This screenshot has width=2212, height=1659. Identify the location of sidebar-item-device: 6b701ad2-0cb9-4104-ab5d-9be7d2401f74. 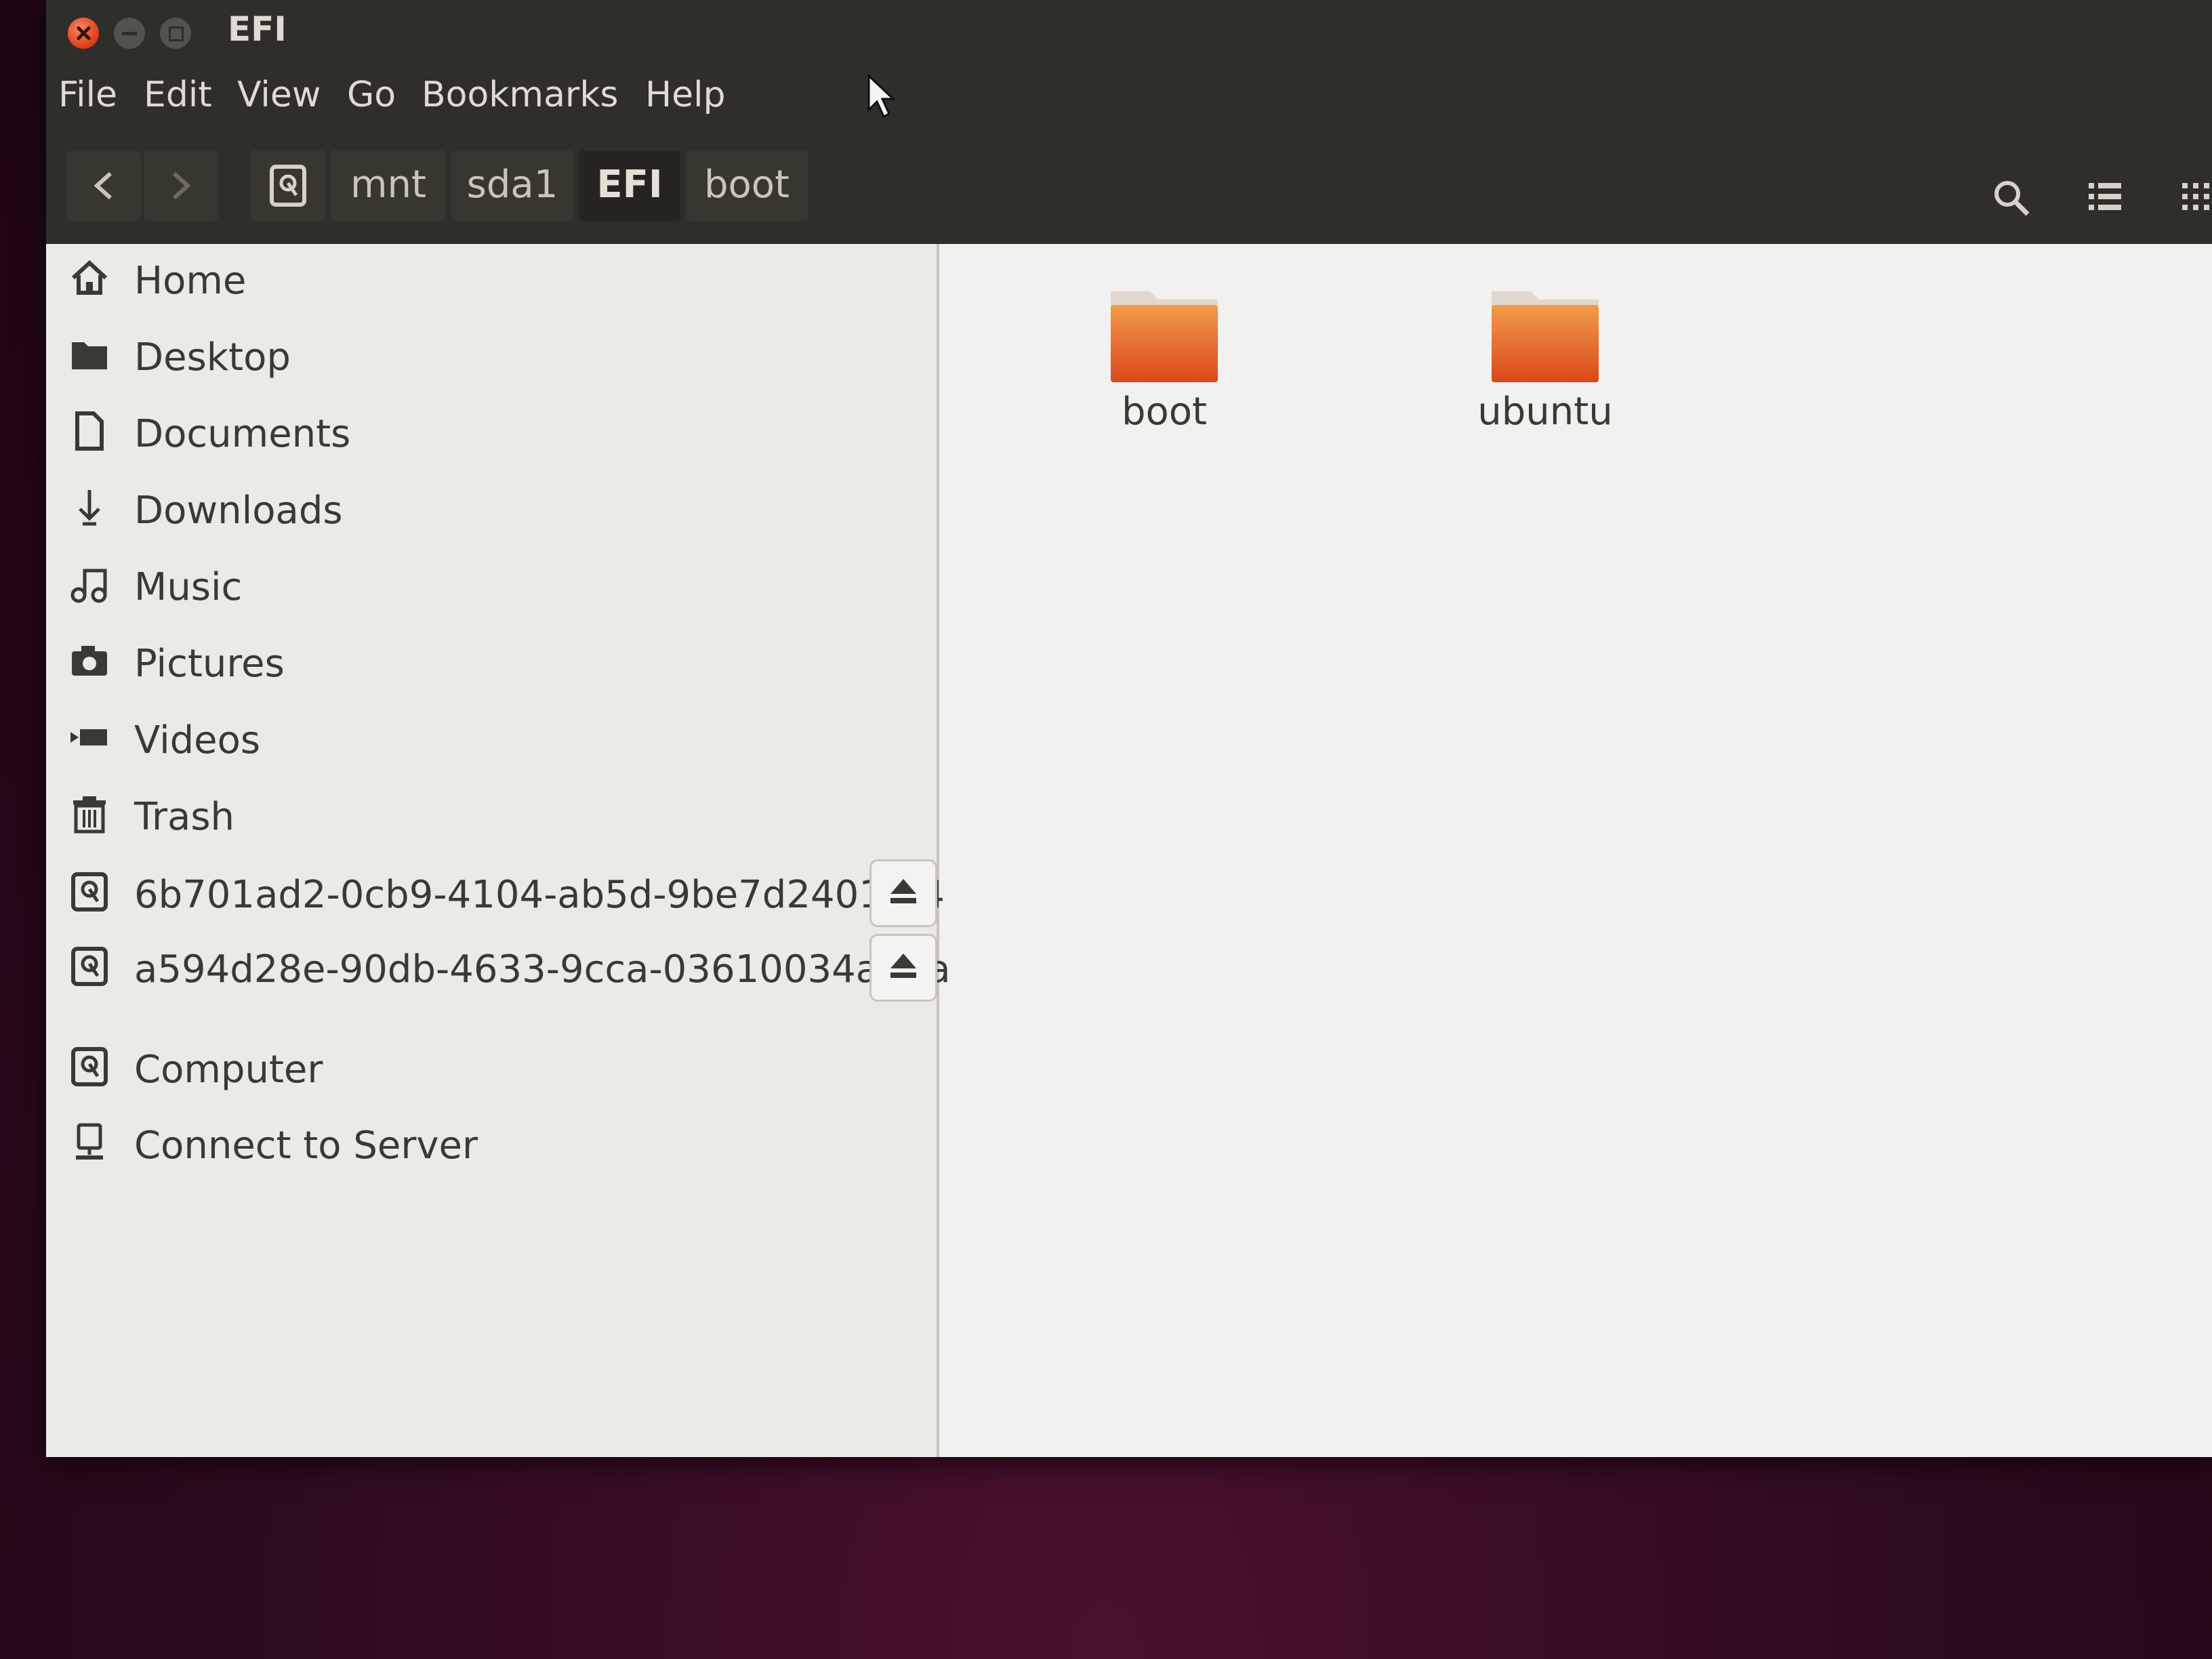
(495, 895).